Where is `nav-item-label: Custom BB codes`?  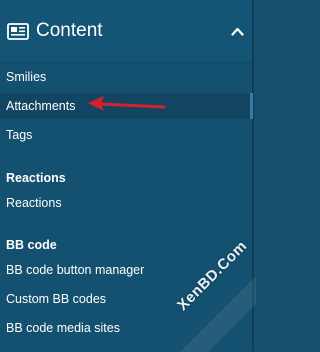
nav-item-label: Custom BB codes is located at coordinates (56, 299).